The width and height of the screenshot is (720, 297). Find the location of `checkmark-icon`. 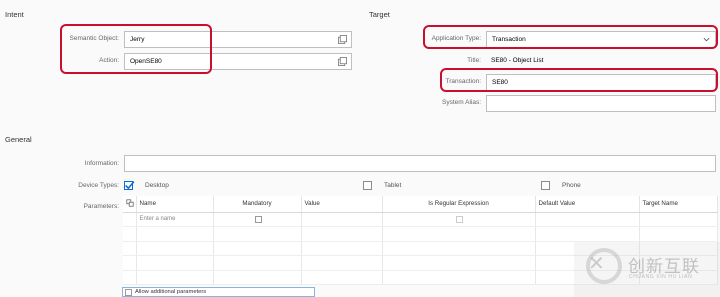

checkmark-icon is located at coordinates (130, 185).